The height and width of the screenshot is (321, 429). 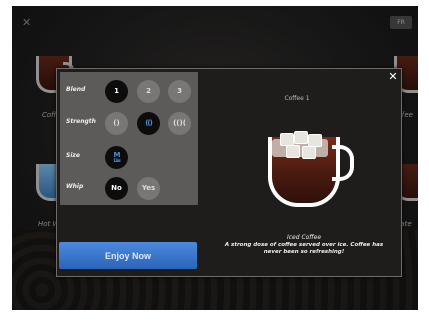 I want to click on size-row: Size M 12oz, so click(x=129, y=159).